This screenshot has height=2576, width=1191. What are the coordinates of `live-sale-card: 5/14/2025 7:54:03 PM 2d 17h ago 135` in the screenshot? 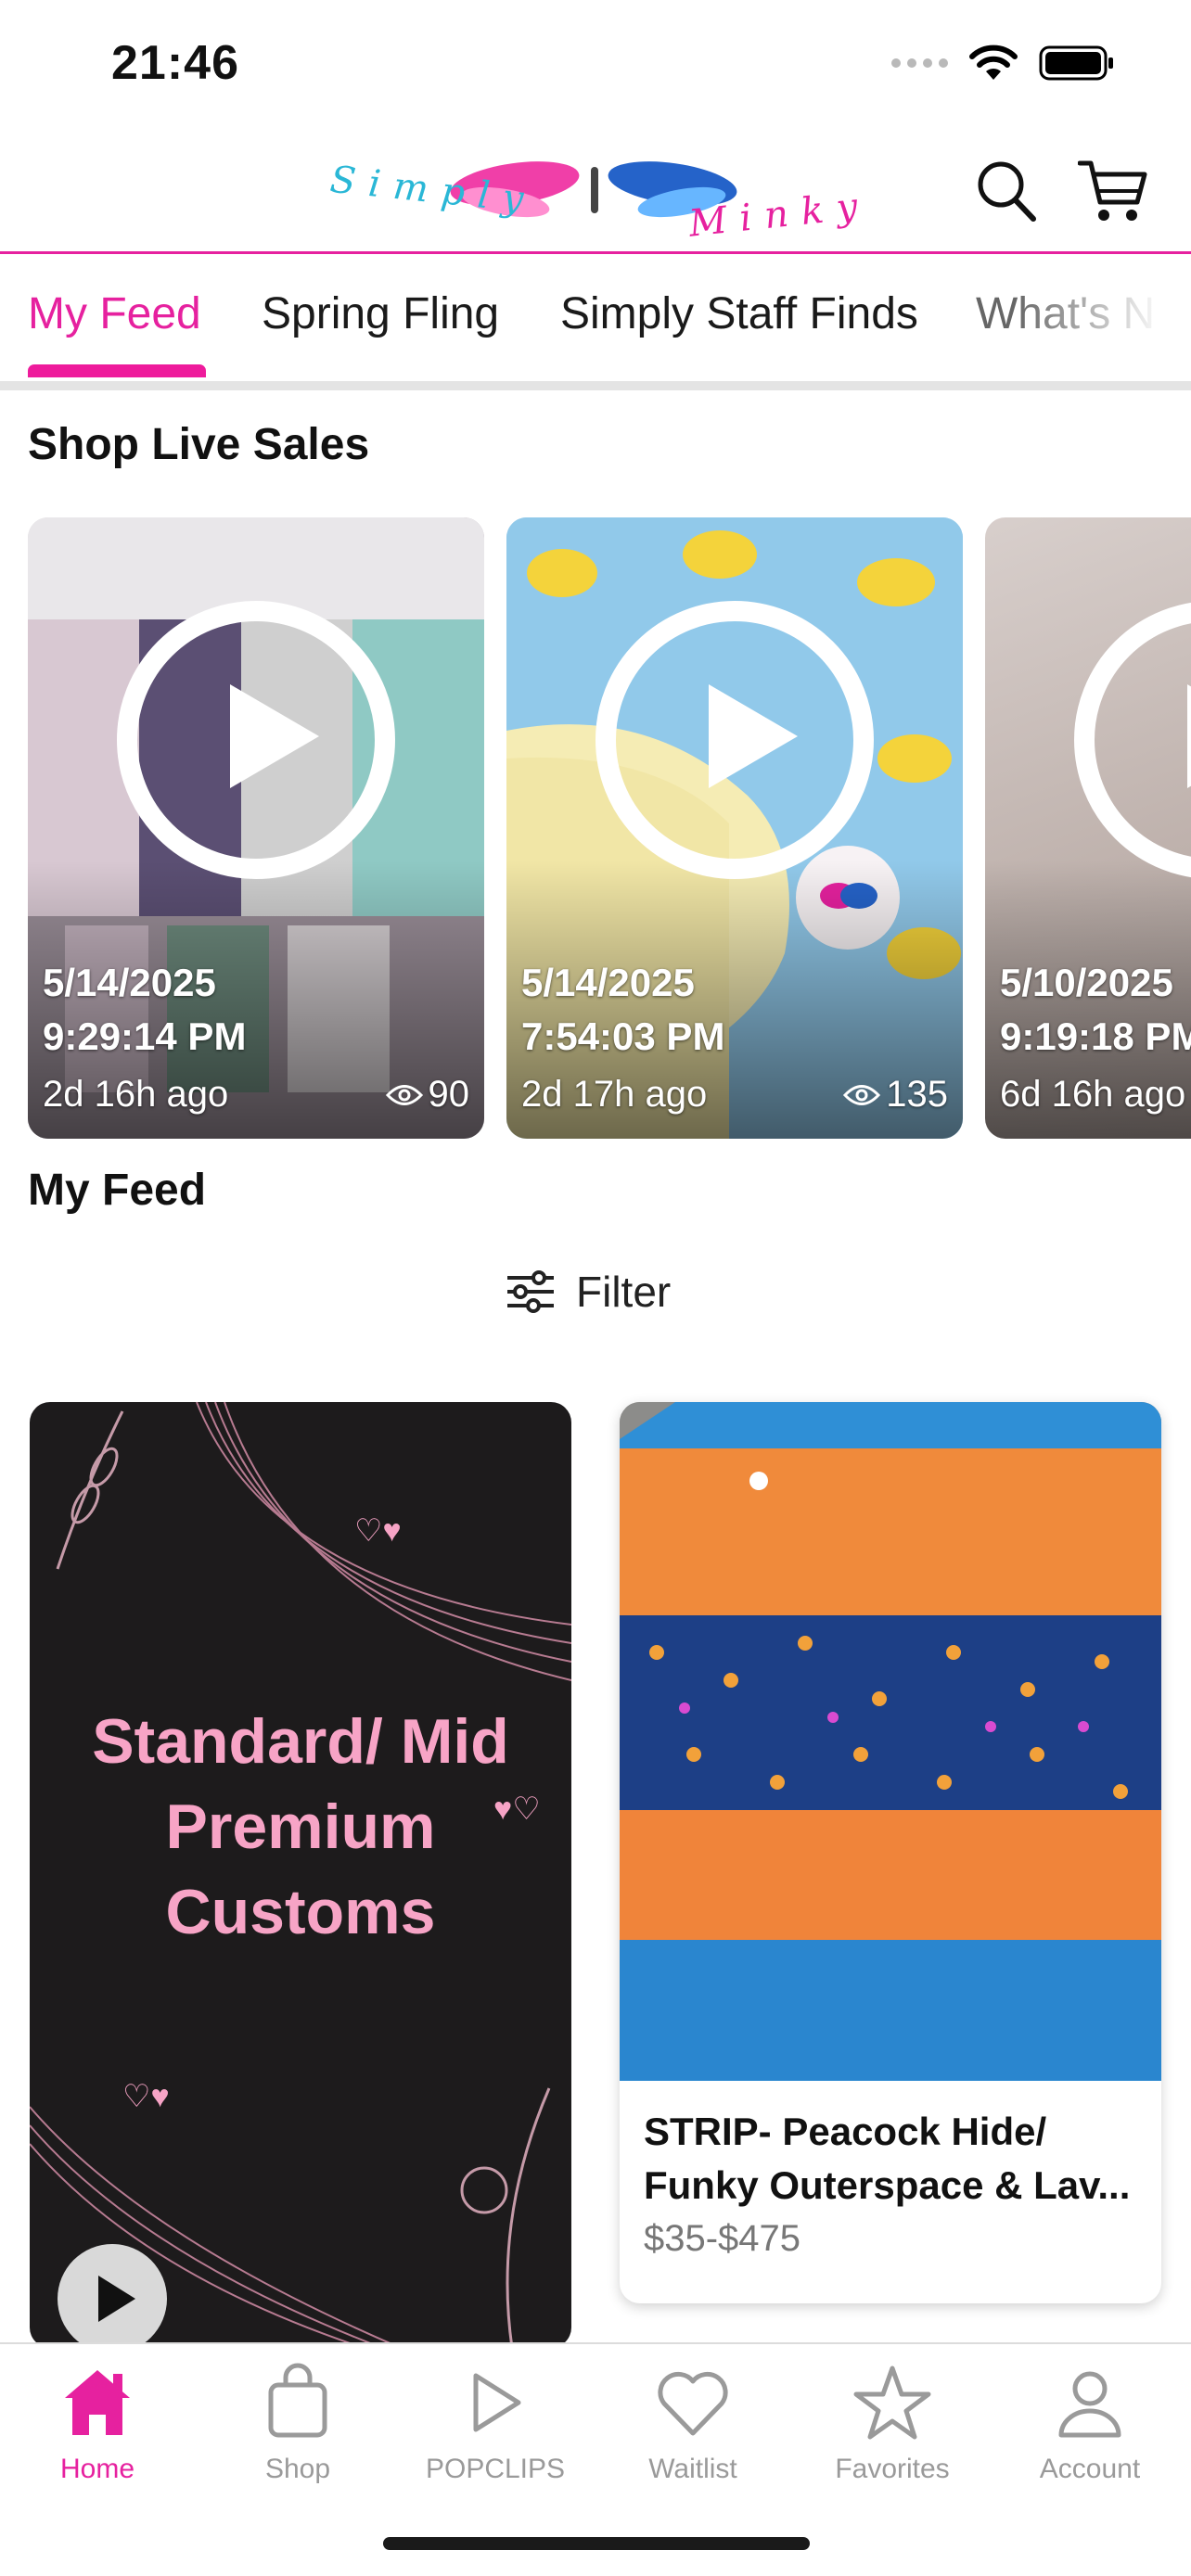 It's located at (734, 828).